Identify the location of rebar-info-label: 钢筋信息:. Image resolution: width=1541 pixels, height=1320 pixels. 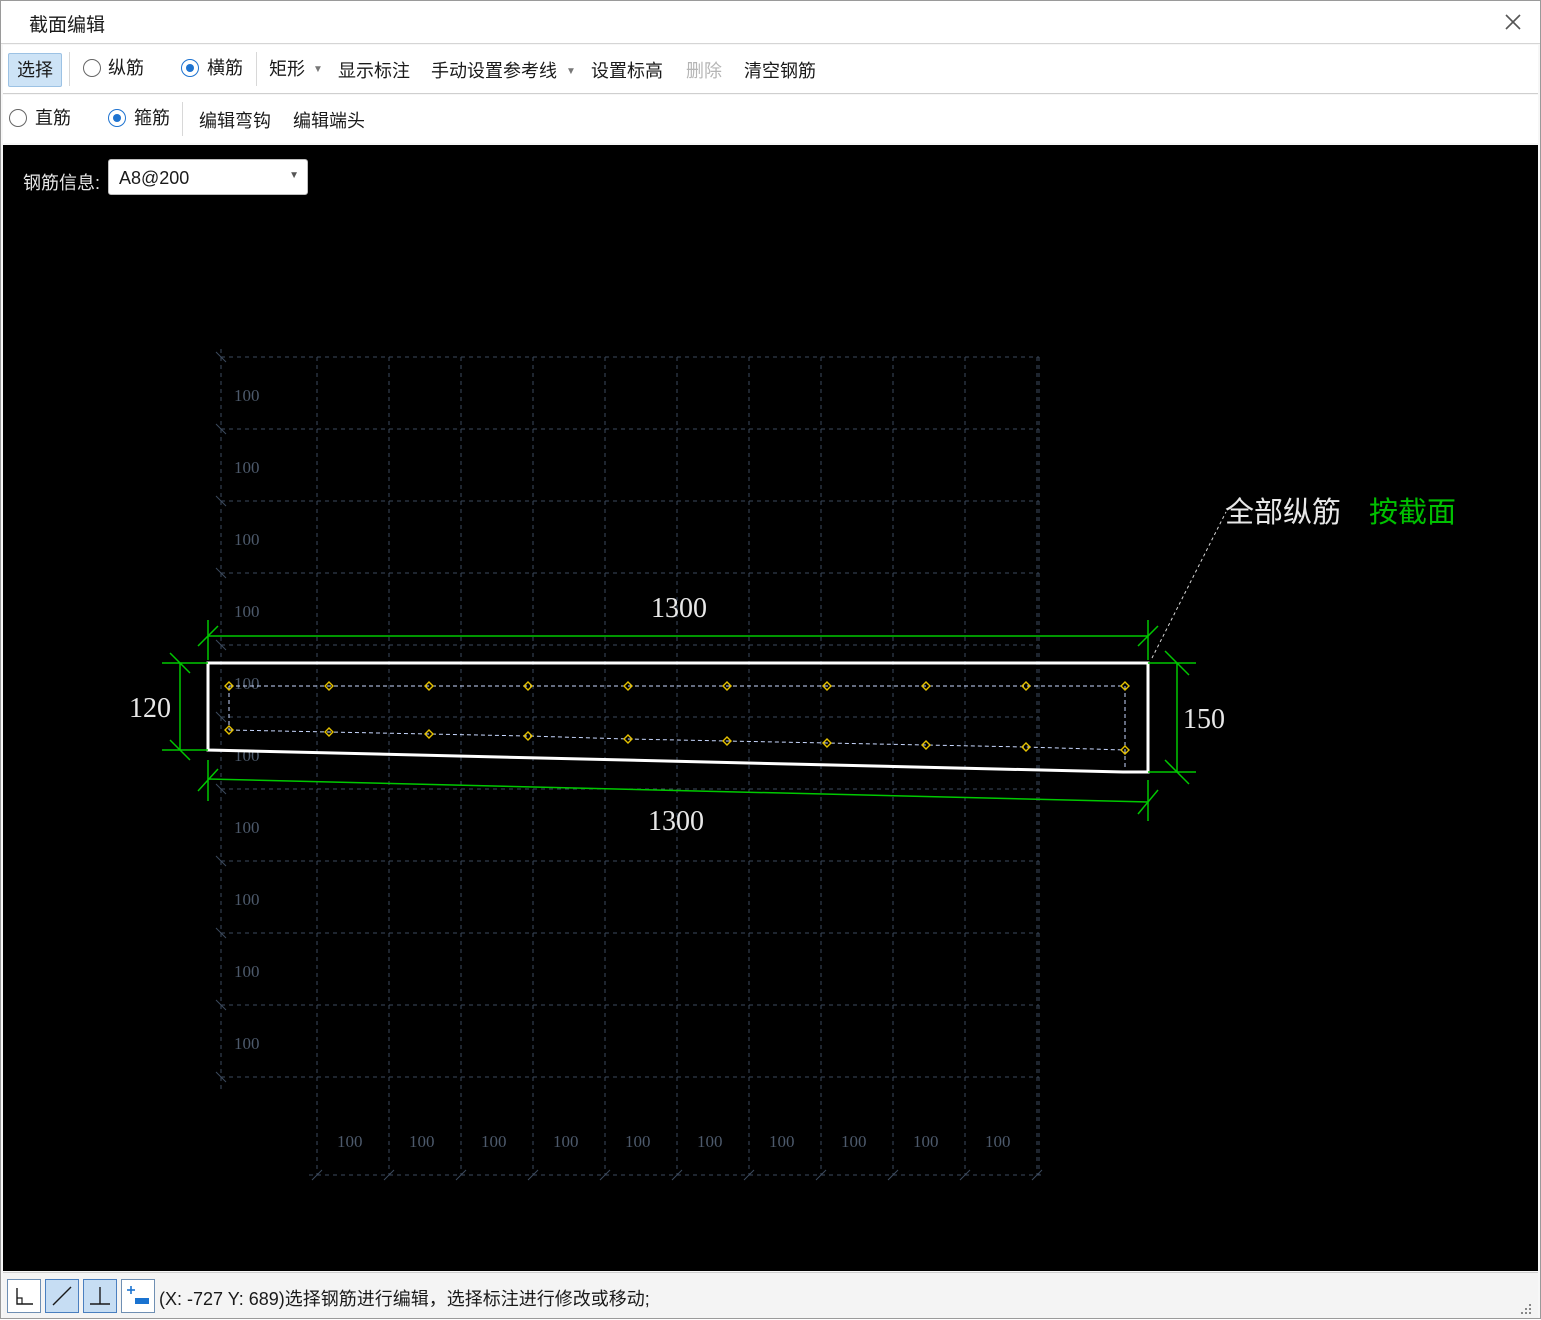
(62, 183).